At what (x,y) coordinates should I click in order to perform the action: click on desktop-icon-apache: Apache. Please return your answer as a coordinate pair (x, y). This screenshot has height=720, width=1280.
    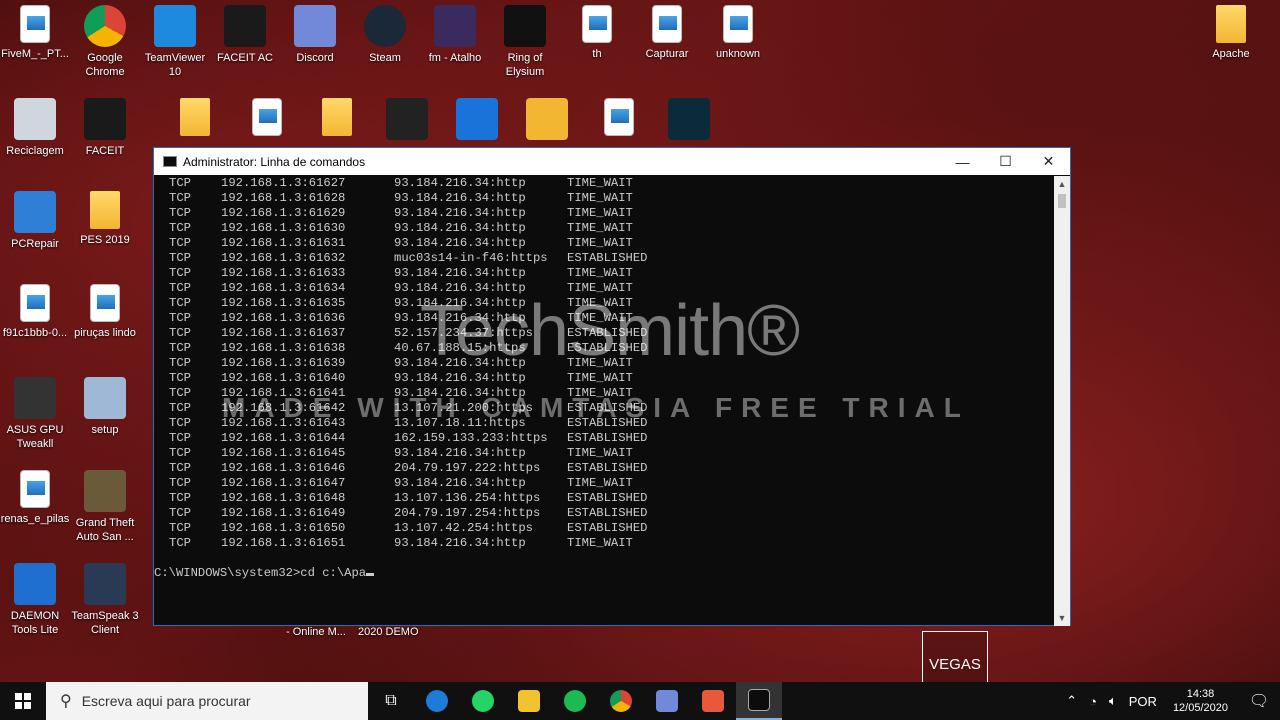
    Looking at the image, I should click on (1231, 33).